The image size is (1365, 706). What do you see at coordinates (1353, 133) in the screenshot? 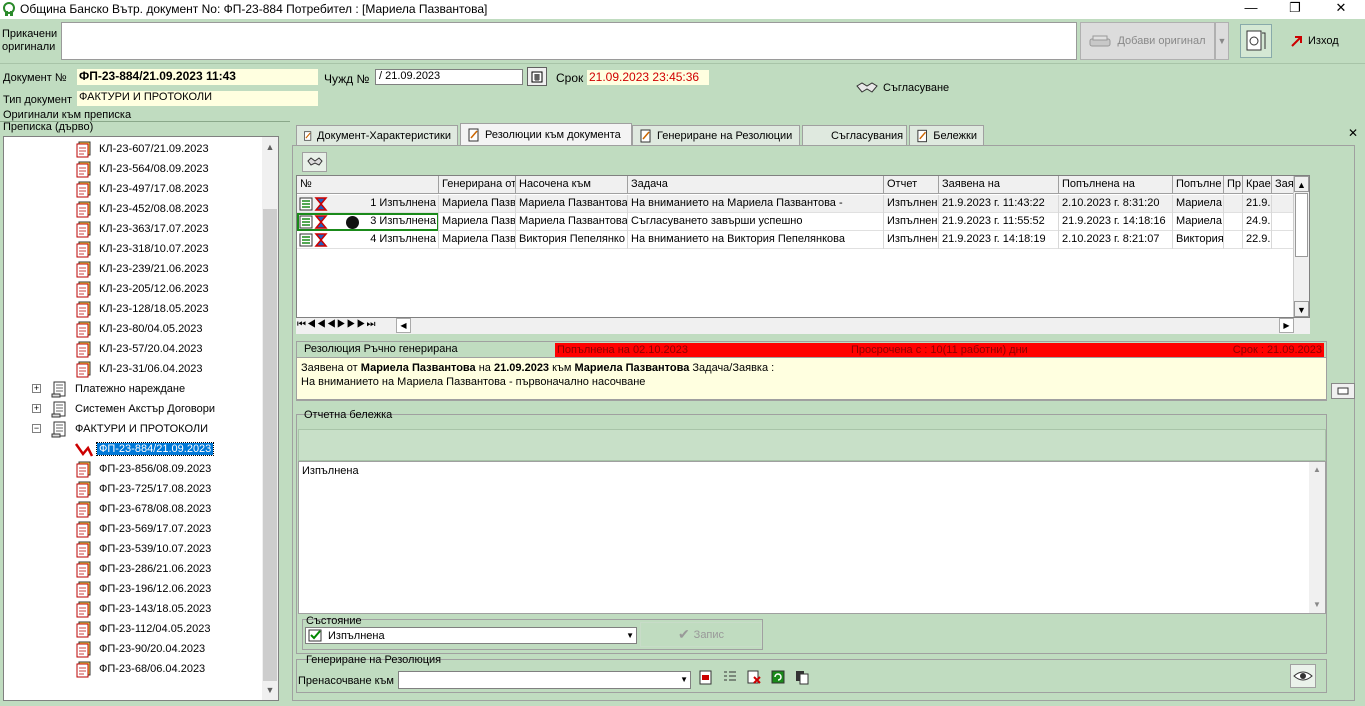
I see `tabs-close-icon: ✕` at bounding box center [1353, 133].